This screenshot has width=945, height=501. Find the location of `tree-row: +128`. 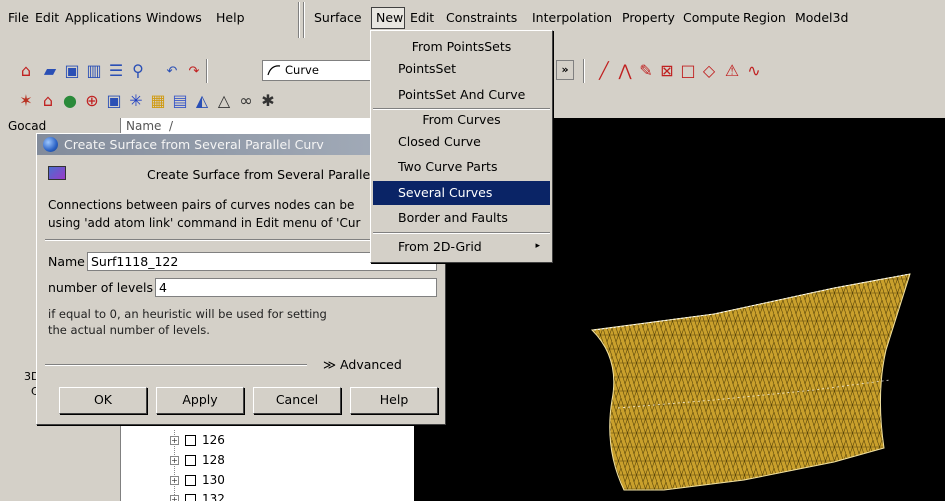

tree-row: +128 is located at coordinates (197, 460).